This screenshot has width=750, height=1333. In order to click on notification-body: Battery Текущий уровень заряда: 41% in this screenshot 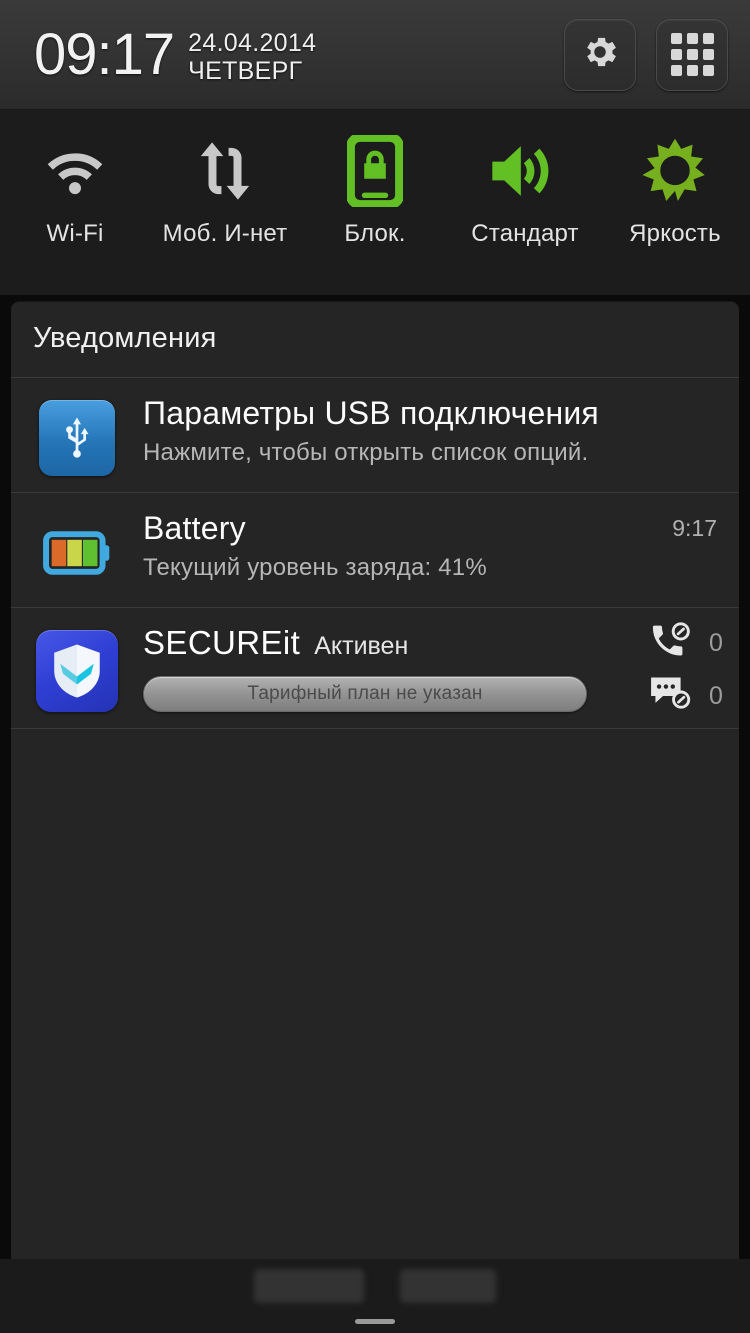, I will do `click(441, 550)`.